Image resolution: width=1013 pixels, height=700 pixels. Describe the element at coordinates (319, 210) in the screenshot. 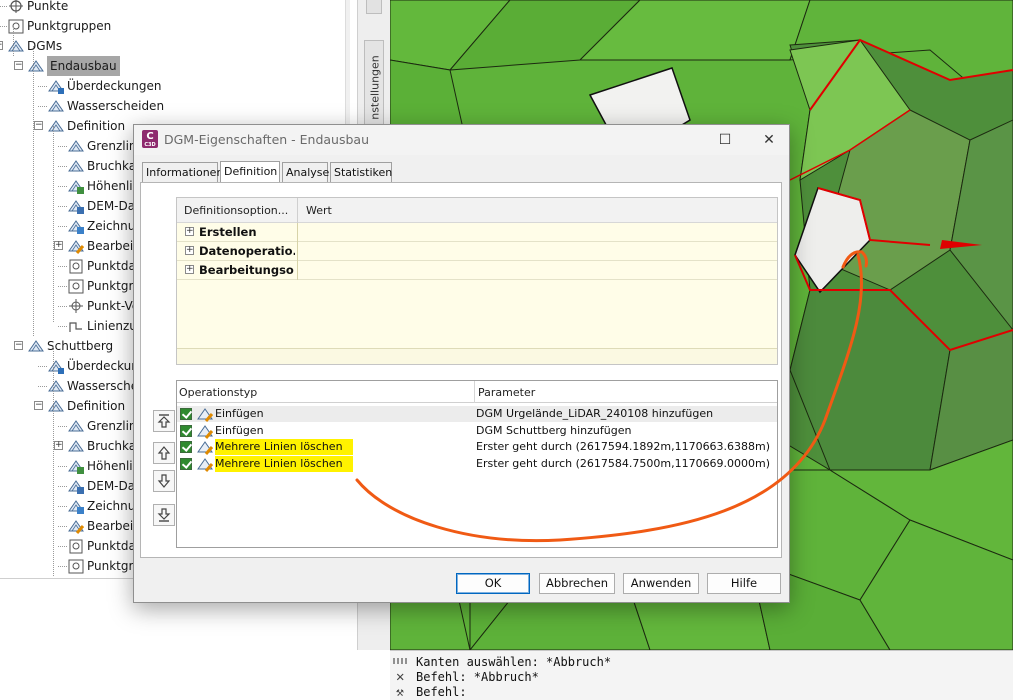

I see `column-header-value: Wert` at that location.